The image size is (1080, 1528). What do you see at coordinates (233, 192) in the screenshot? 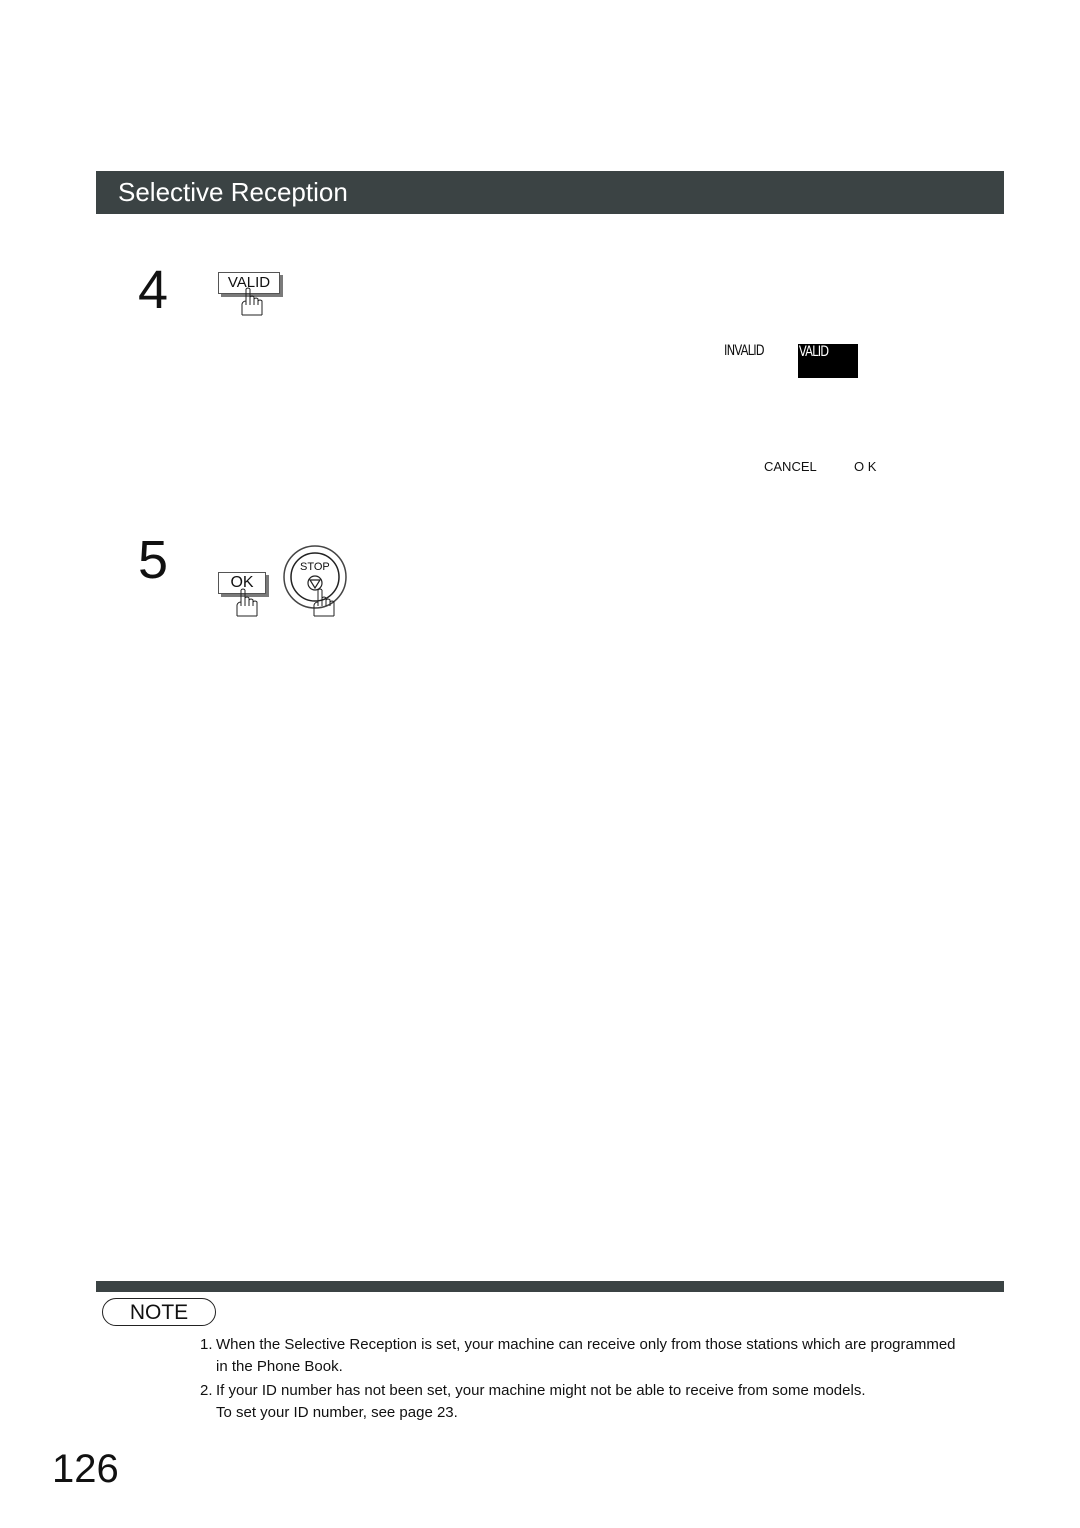
I see `section-title: Selective Reception` at bounding box center [233, 192].